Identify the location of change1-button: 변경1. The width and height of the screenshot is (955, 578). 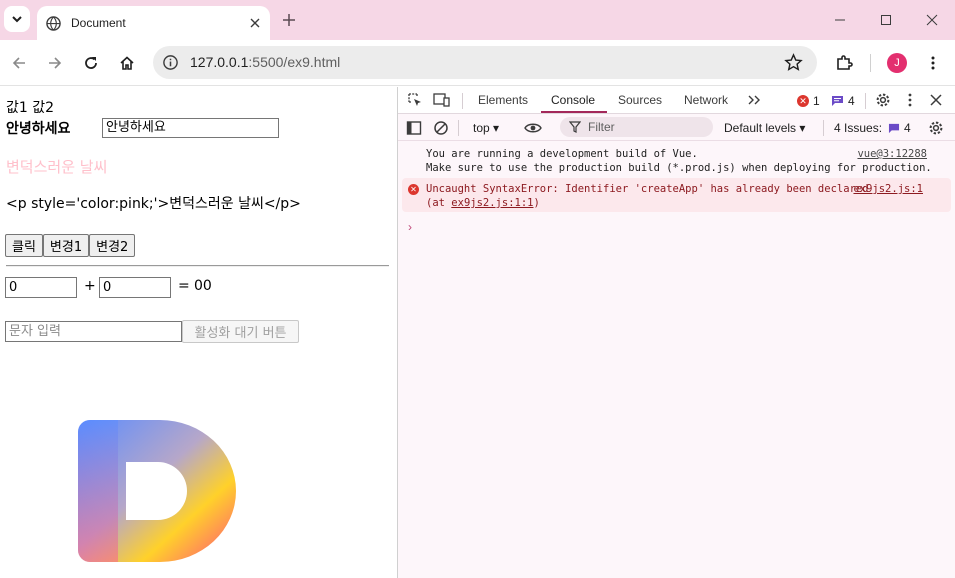
(66, 245).